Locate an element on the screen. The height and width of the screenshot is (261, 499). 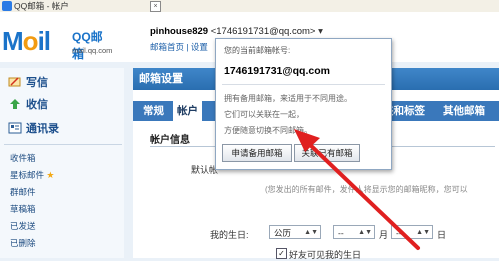
popup-text-2: 它们可以关联在一起， is located at coordinates (264, 114).